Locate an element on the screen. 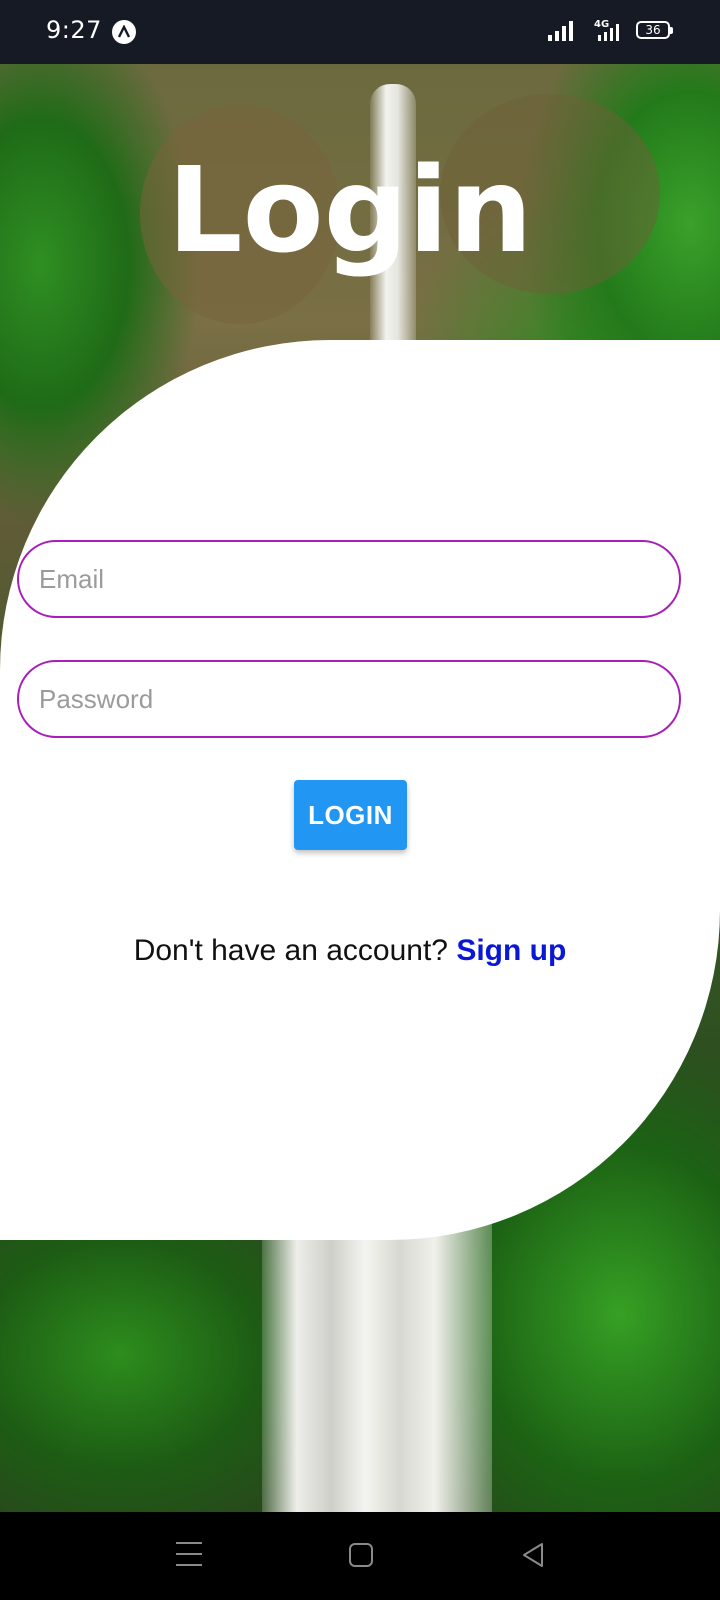  system-nav-bar is located at coordinates (360, 1556).